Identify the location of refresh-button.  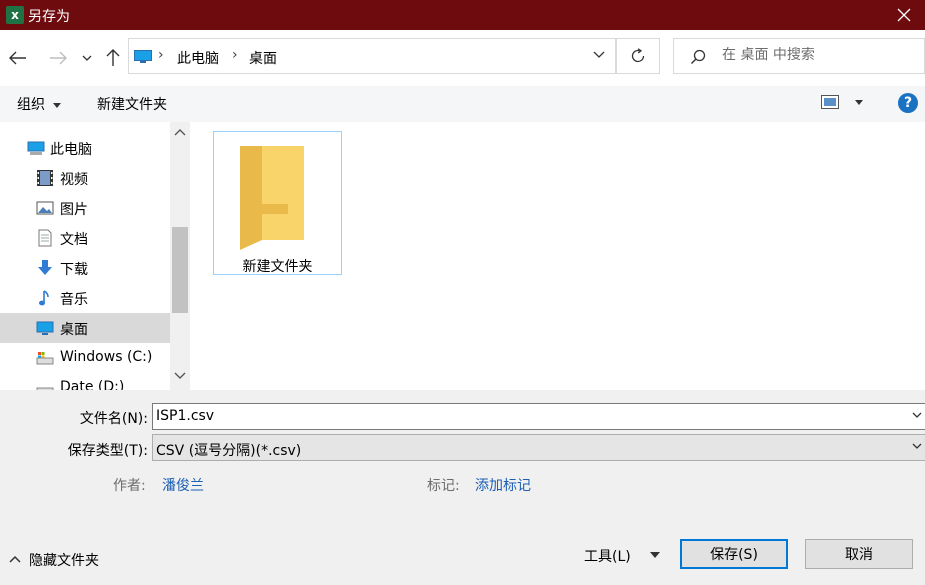
(638, 56).